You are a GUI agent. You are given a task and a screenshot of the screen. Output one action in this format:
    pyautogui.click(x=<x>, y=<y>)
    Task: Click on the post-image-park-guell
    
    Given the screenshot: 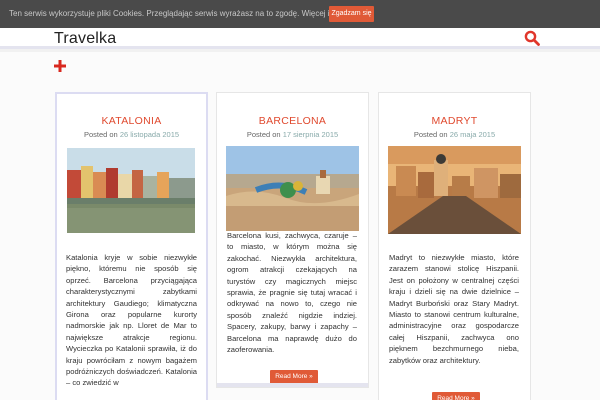 What is the action you would take?
    pyautogui.click(x=292, y=188)
    